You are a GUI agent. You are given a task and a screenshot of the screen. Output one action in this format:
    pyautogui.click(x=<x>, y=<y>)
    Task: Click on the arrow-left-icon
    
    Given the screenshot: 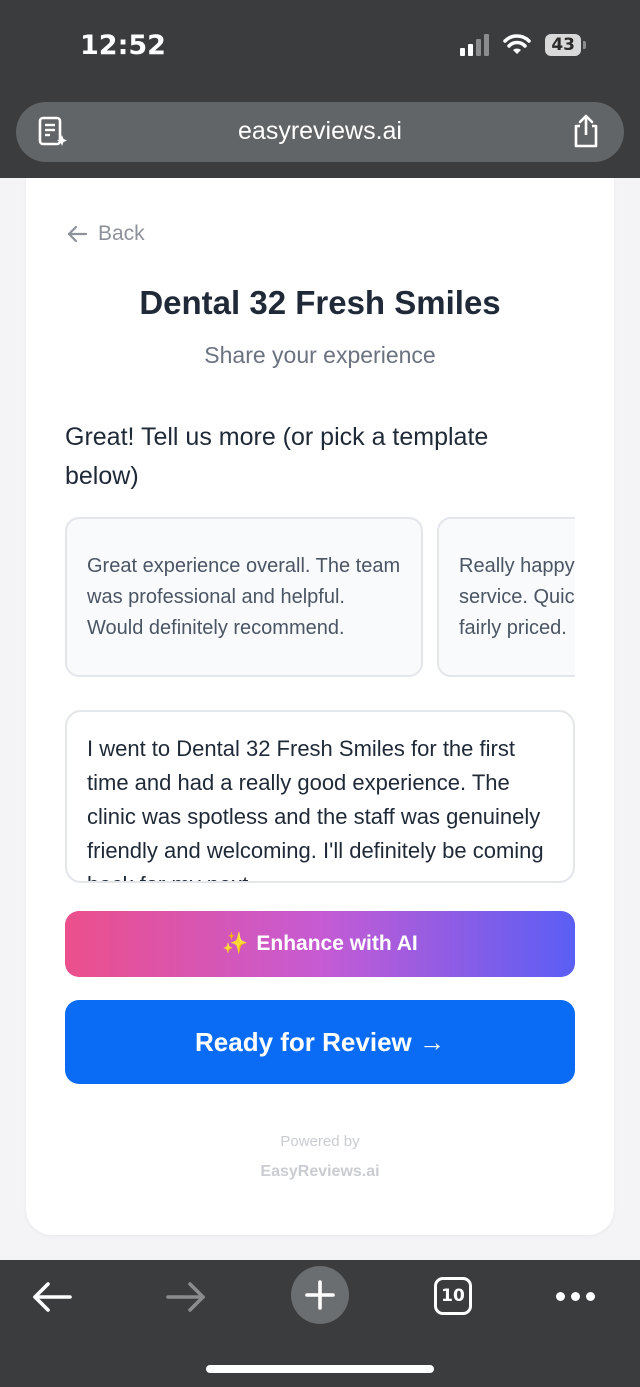 What is the action you would take?
    pyautogui.click(x=77, y=234)
    